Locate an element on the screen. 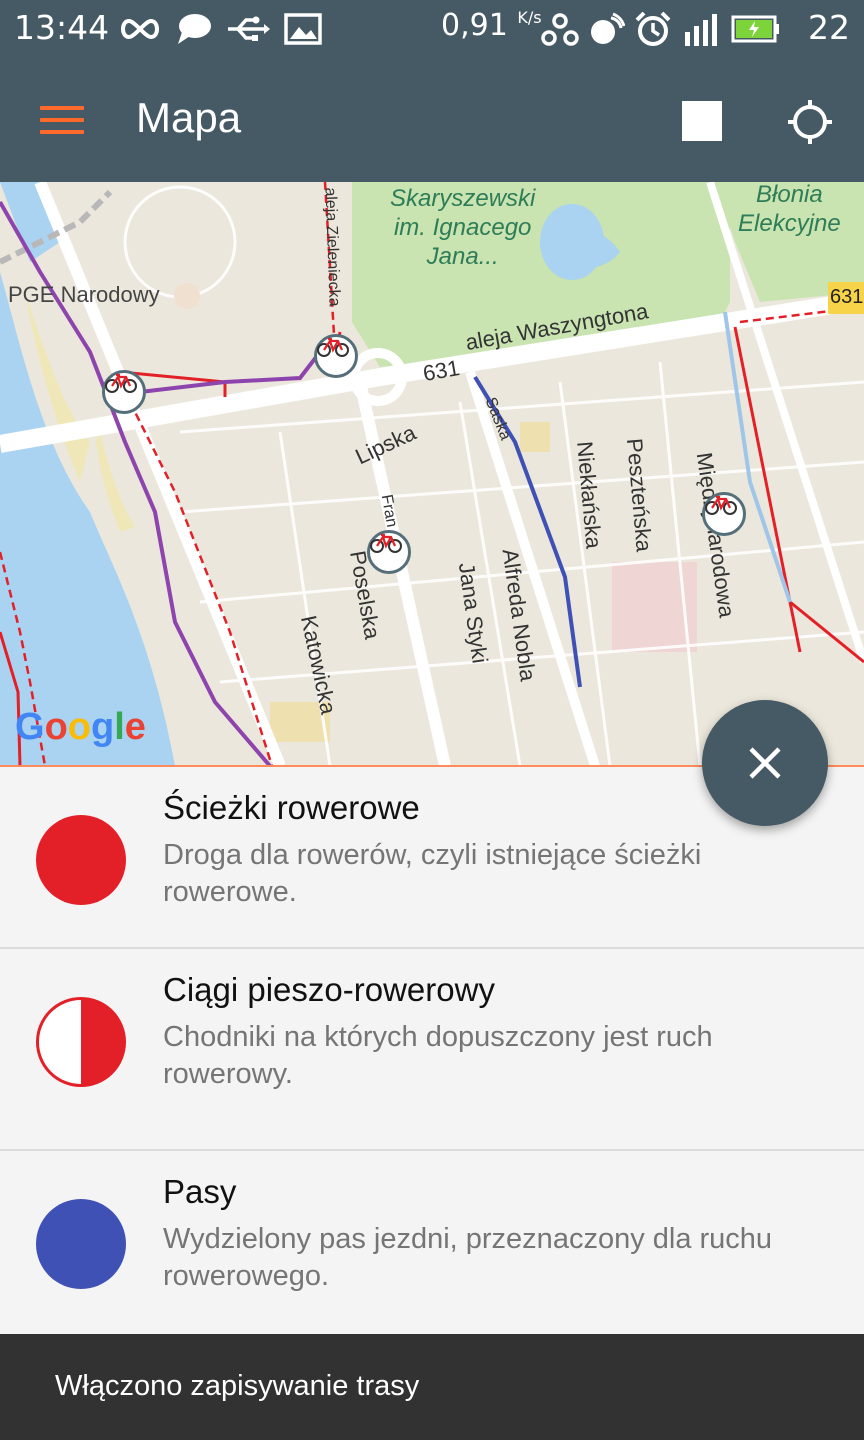 Image resolution: width=864 pixels, height=1440 pixels. vpn-icon is located at coordinates (560, 29).